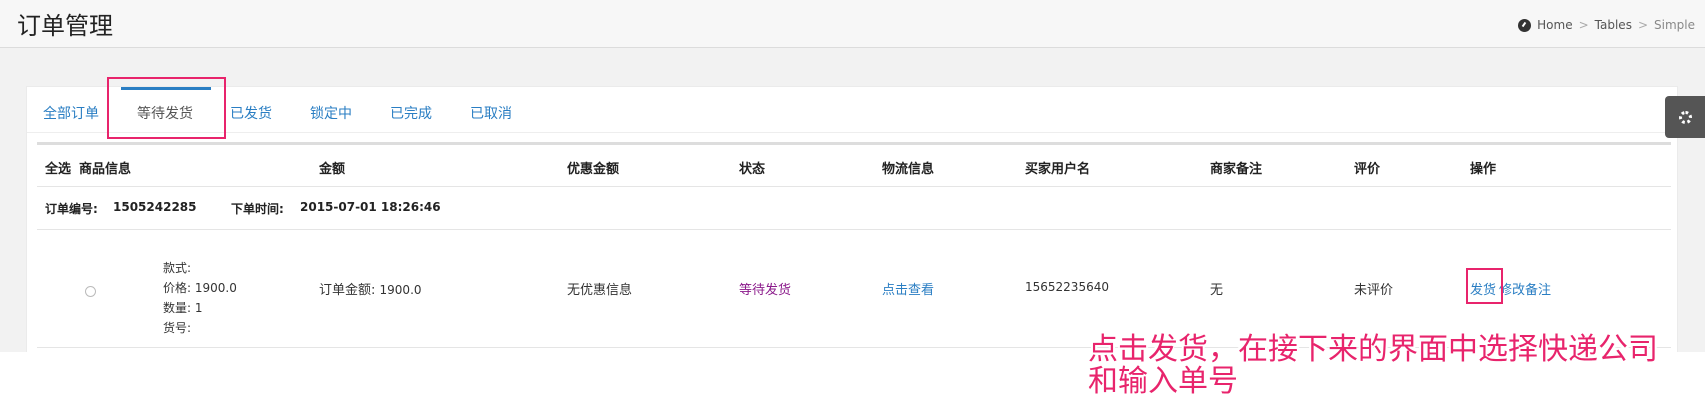 This screenshot has height=414, width=1705. Describe the element at coordinates (90, 291) in the screenshot. I see `row-select-radio` at that location.